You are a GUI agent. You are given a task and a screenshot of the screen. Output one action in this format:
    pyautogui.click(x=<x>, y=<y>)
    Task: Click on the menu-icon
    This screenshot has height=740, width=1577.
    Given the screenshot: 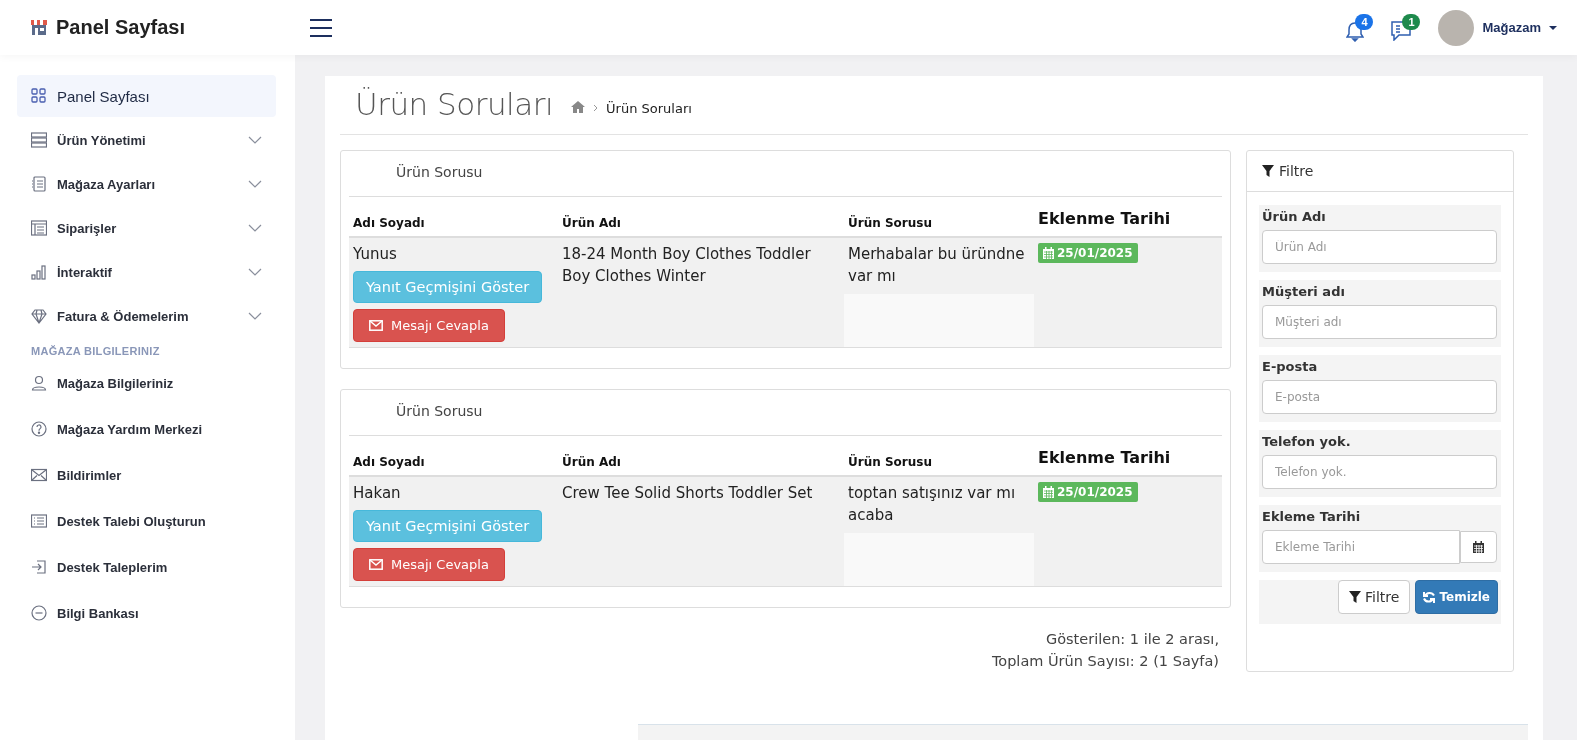 What is the action you would take?
    pyautogui.click(x=321, y=27)
    